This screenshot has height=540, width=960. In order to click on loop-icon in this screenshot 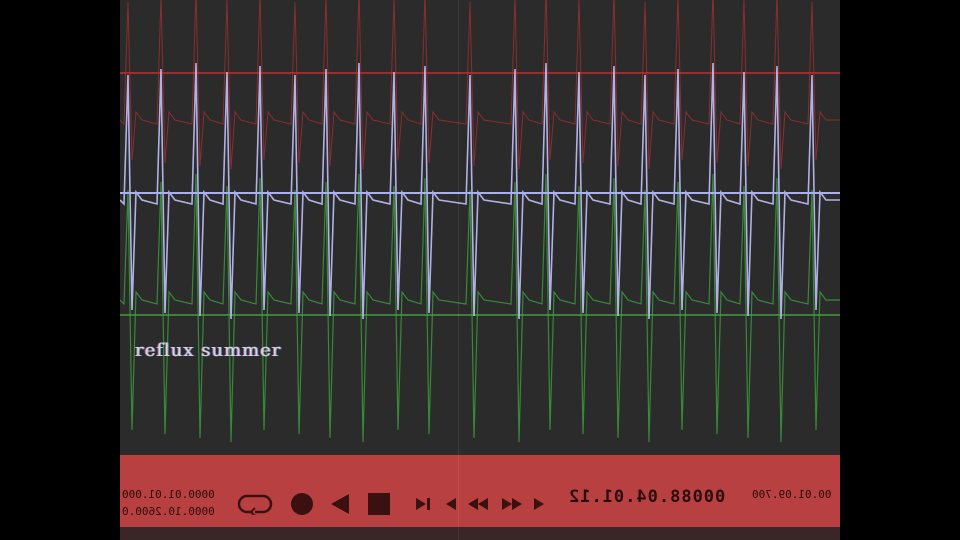, I will do `click(255, 504)`.